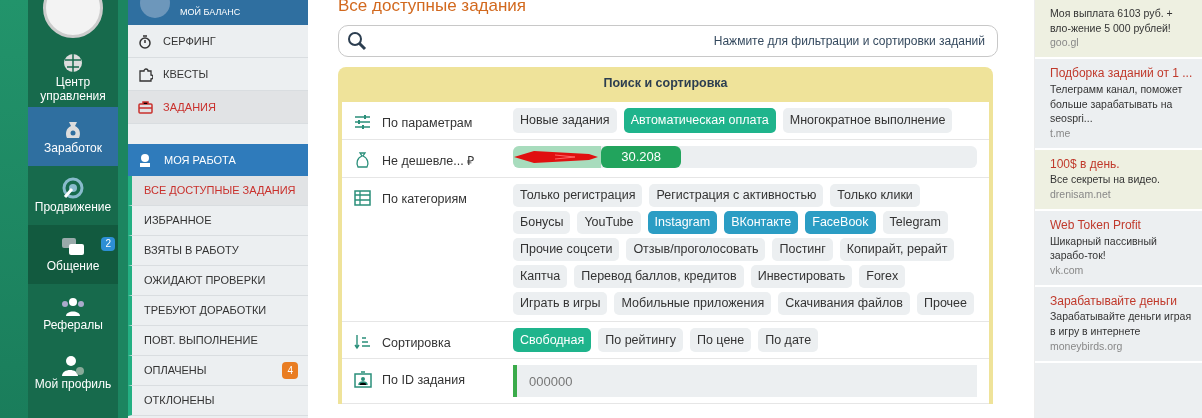 The width and height of the screenshot is (1202, 418). Describe the element at coordinates (1081, 194) in the screenshot. I see `ad-domain: drenisam.net` at that location.